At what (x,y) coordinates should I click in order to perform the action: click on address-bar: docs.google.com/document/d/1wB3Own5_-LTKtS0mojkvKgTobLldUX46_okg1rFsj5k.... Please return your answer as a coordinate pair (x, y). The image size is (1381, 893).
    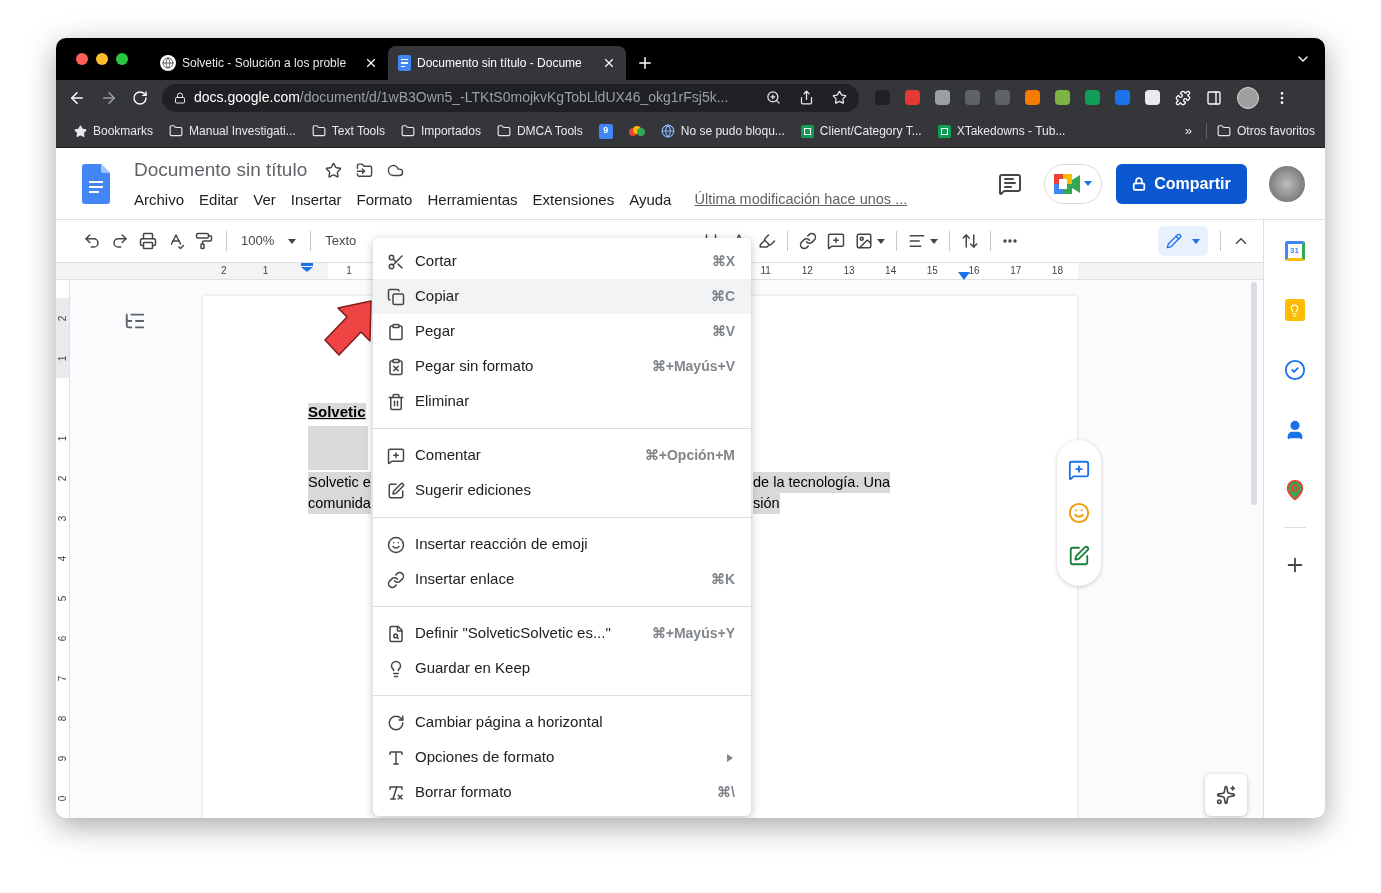
    Looking at the image, I should click on (510, 97).